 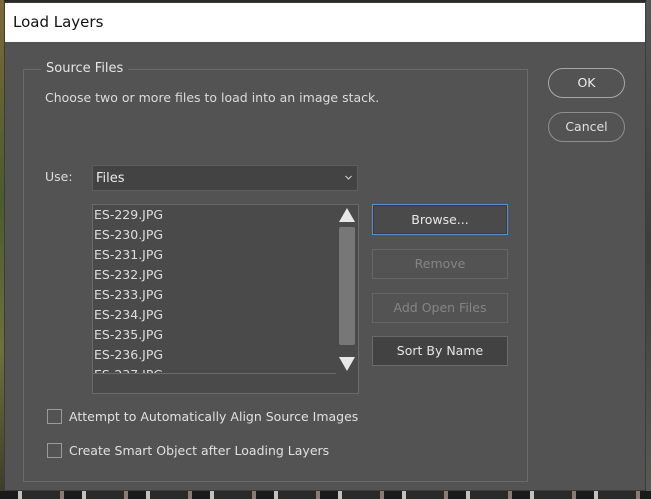 I want to click on background-bottom, so click(x=325, y=495).